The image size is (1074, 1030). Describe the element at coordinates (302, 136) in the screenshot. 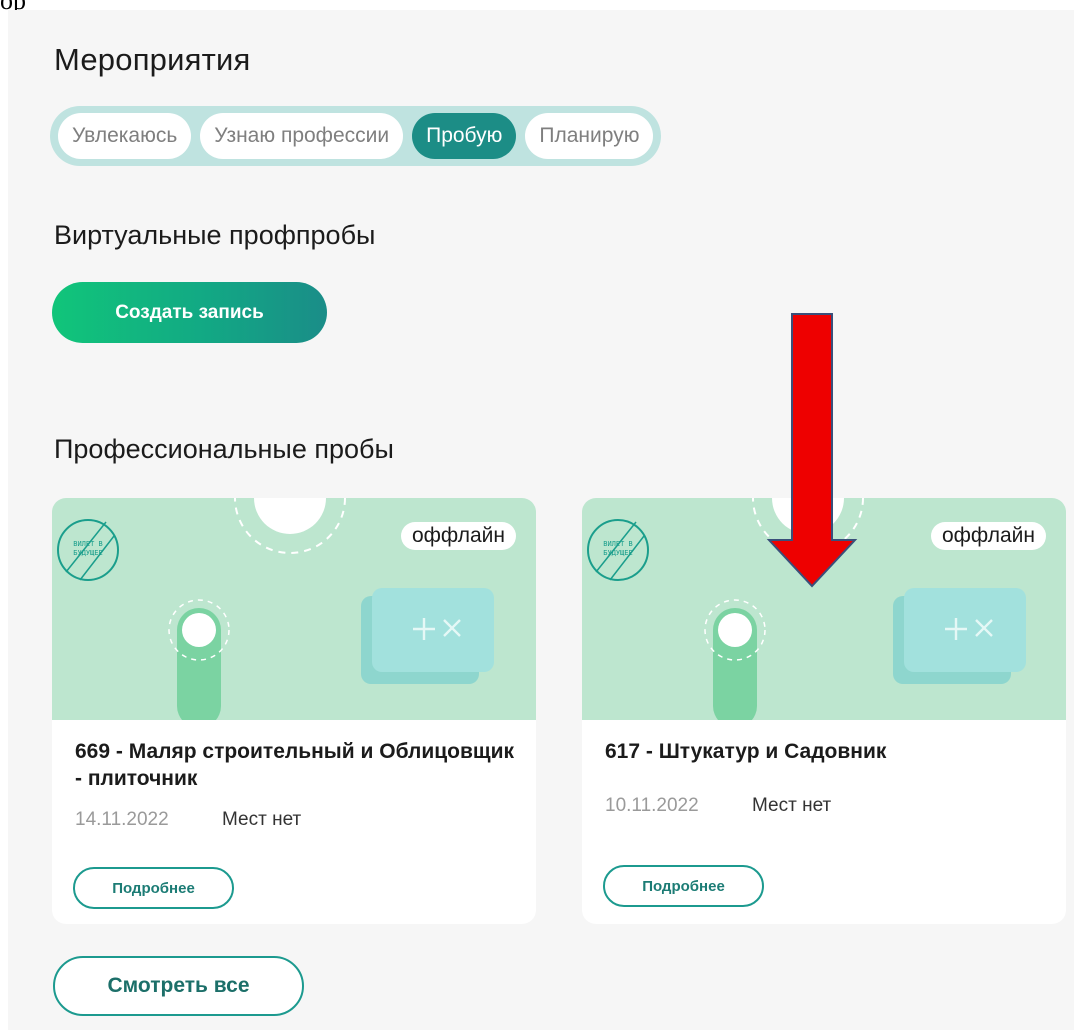

I see `tab-learn-professions: Узнаю профессии` at that location.